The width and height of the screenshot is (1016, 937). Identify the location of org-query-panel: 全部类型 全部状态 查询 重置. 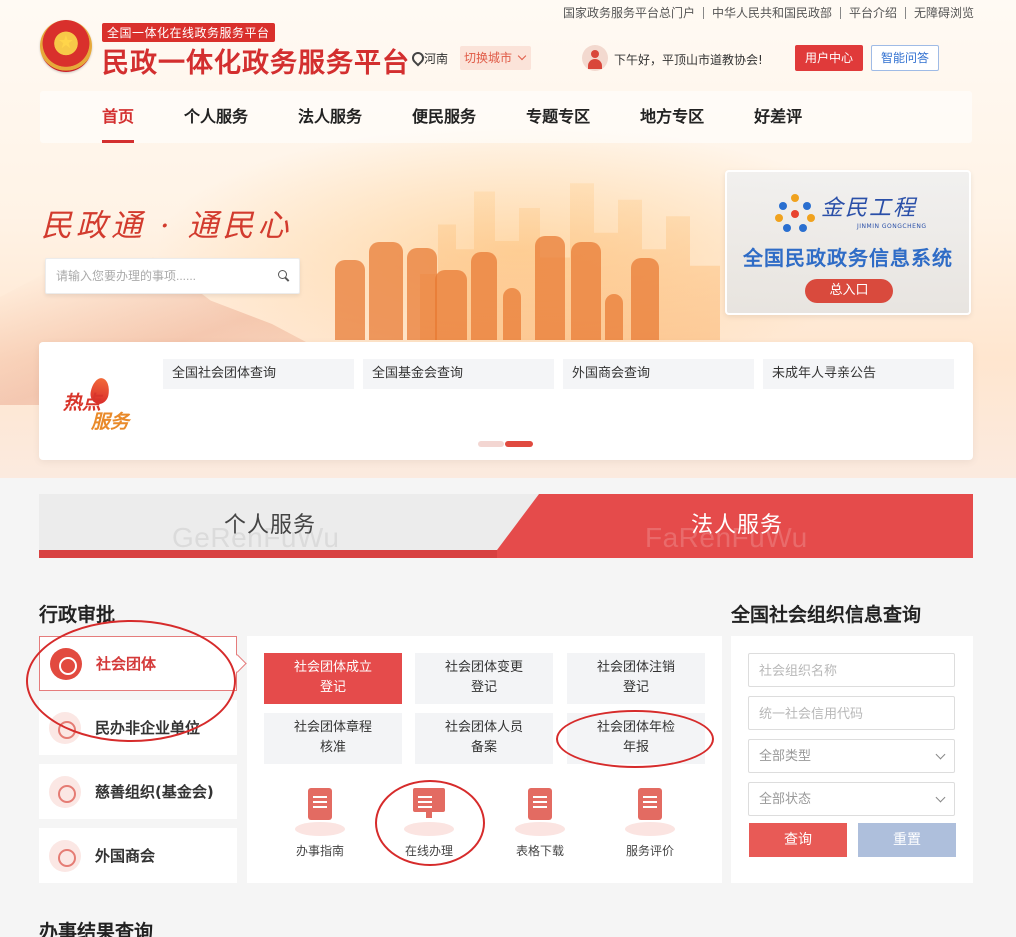
(852, 759).